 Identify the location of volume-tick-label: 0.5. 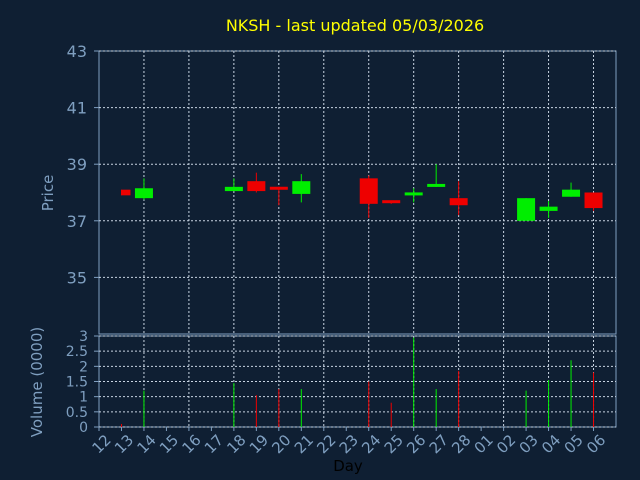
(77, 413).